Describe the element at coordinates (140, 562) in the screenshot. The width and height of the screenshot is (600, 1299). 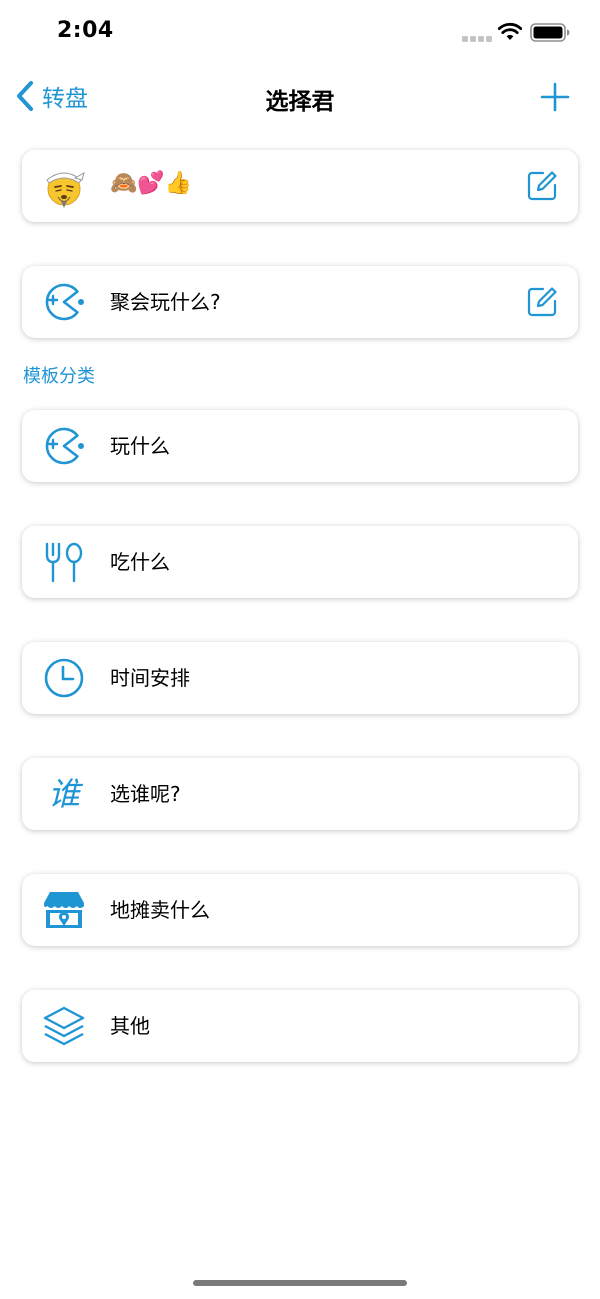
I see `category-label: 吃什么` at that location.